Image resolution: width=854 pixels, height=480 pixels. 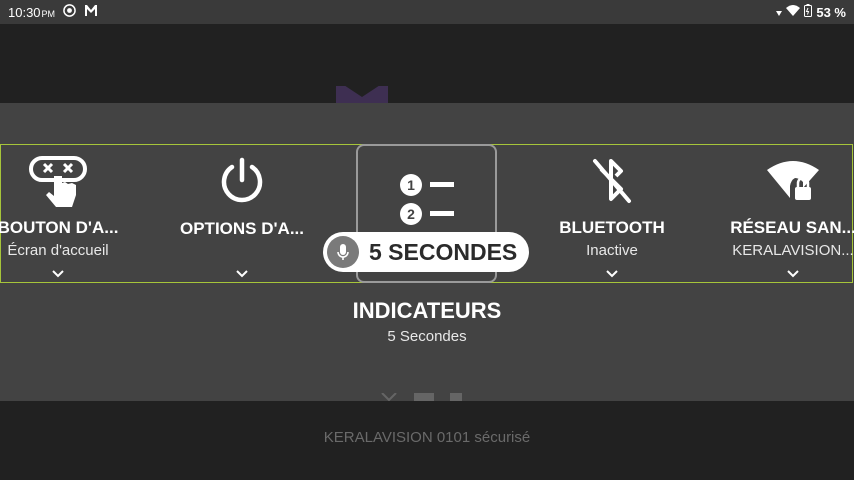 What do you see at coordinates (612, 227) in the screenshot?
I see `menu-item-title: BLUETOOTH` at bounding box center [612, 227].